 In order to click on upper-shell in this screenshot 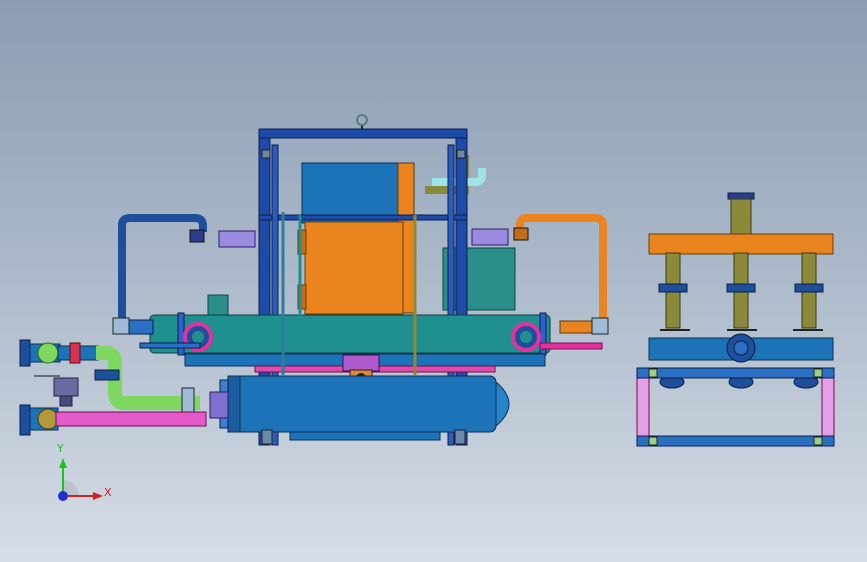, I will do `click(350, 334)`.